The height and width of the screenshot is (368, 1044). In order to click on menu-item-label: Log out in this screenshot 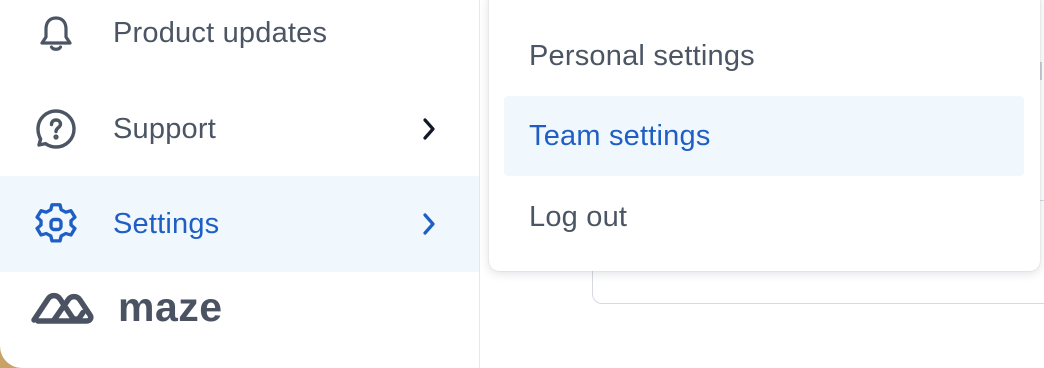, I will do `click(578, 216)`.